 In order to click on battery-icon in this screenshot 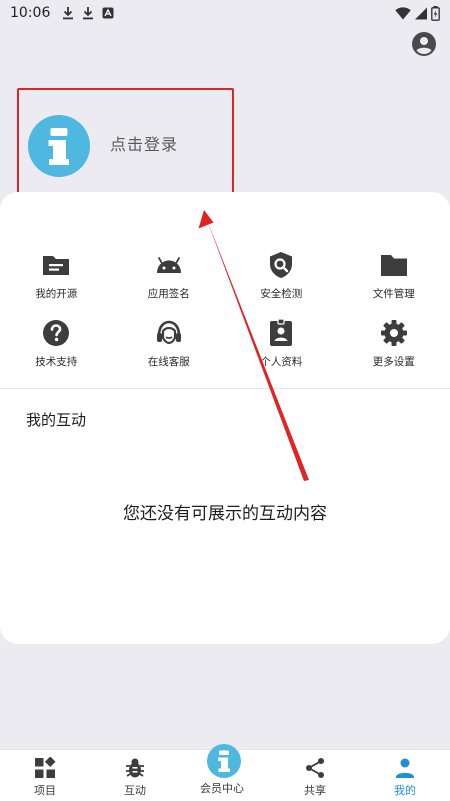, I will do `click(435, 13)`.